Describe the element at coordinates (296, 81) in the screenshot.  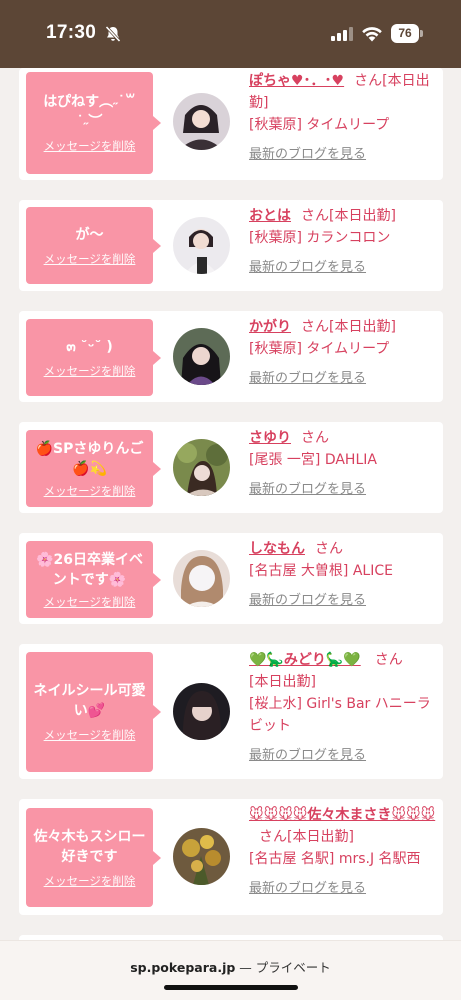
I see `cast-name-link: ぽちゃ♥･．･♥` at that location.